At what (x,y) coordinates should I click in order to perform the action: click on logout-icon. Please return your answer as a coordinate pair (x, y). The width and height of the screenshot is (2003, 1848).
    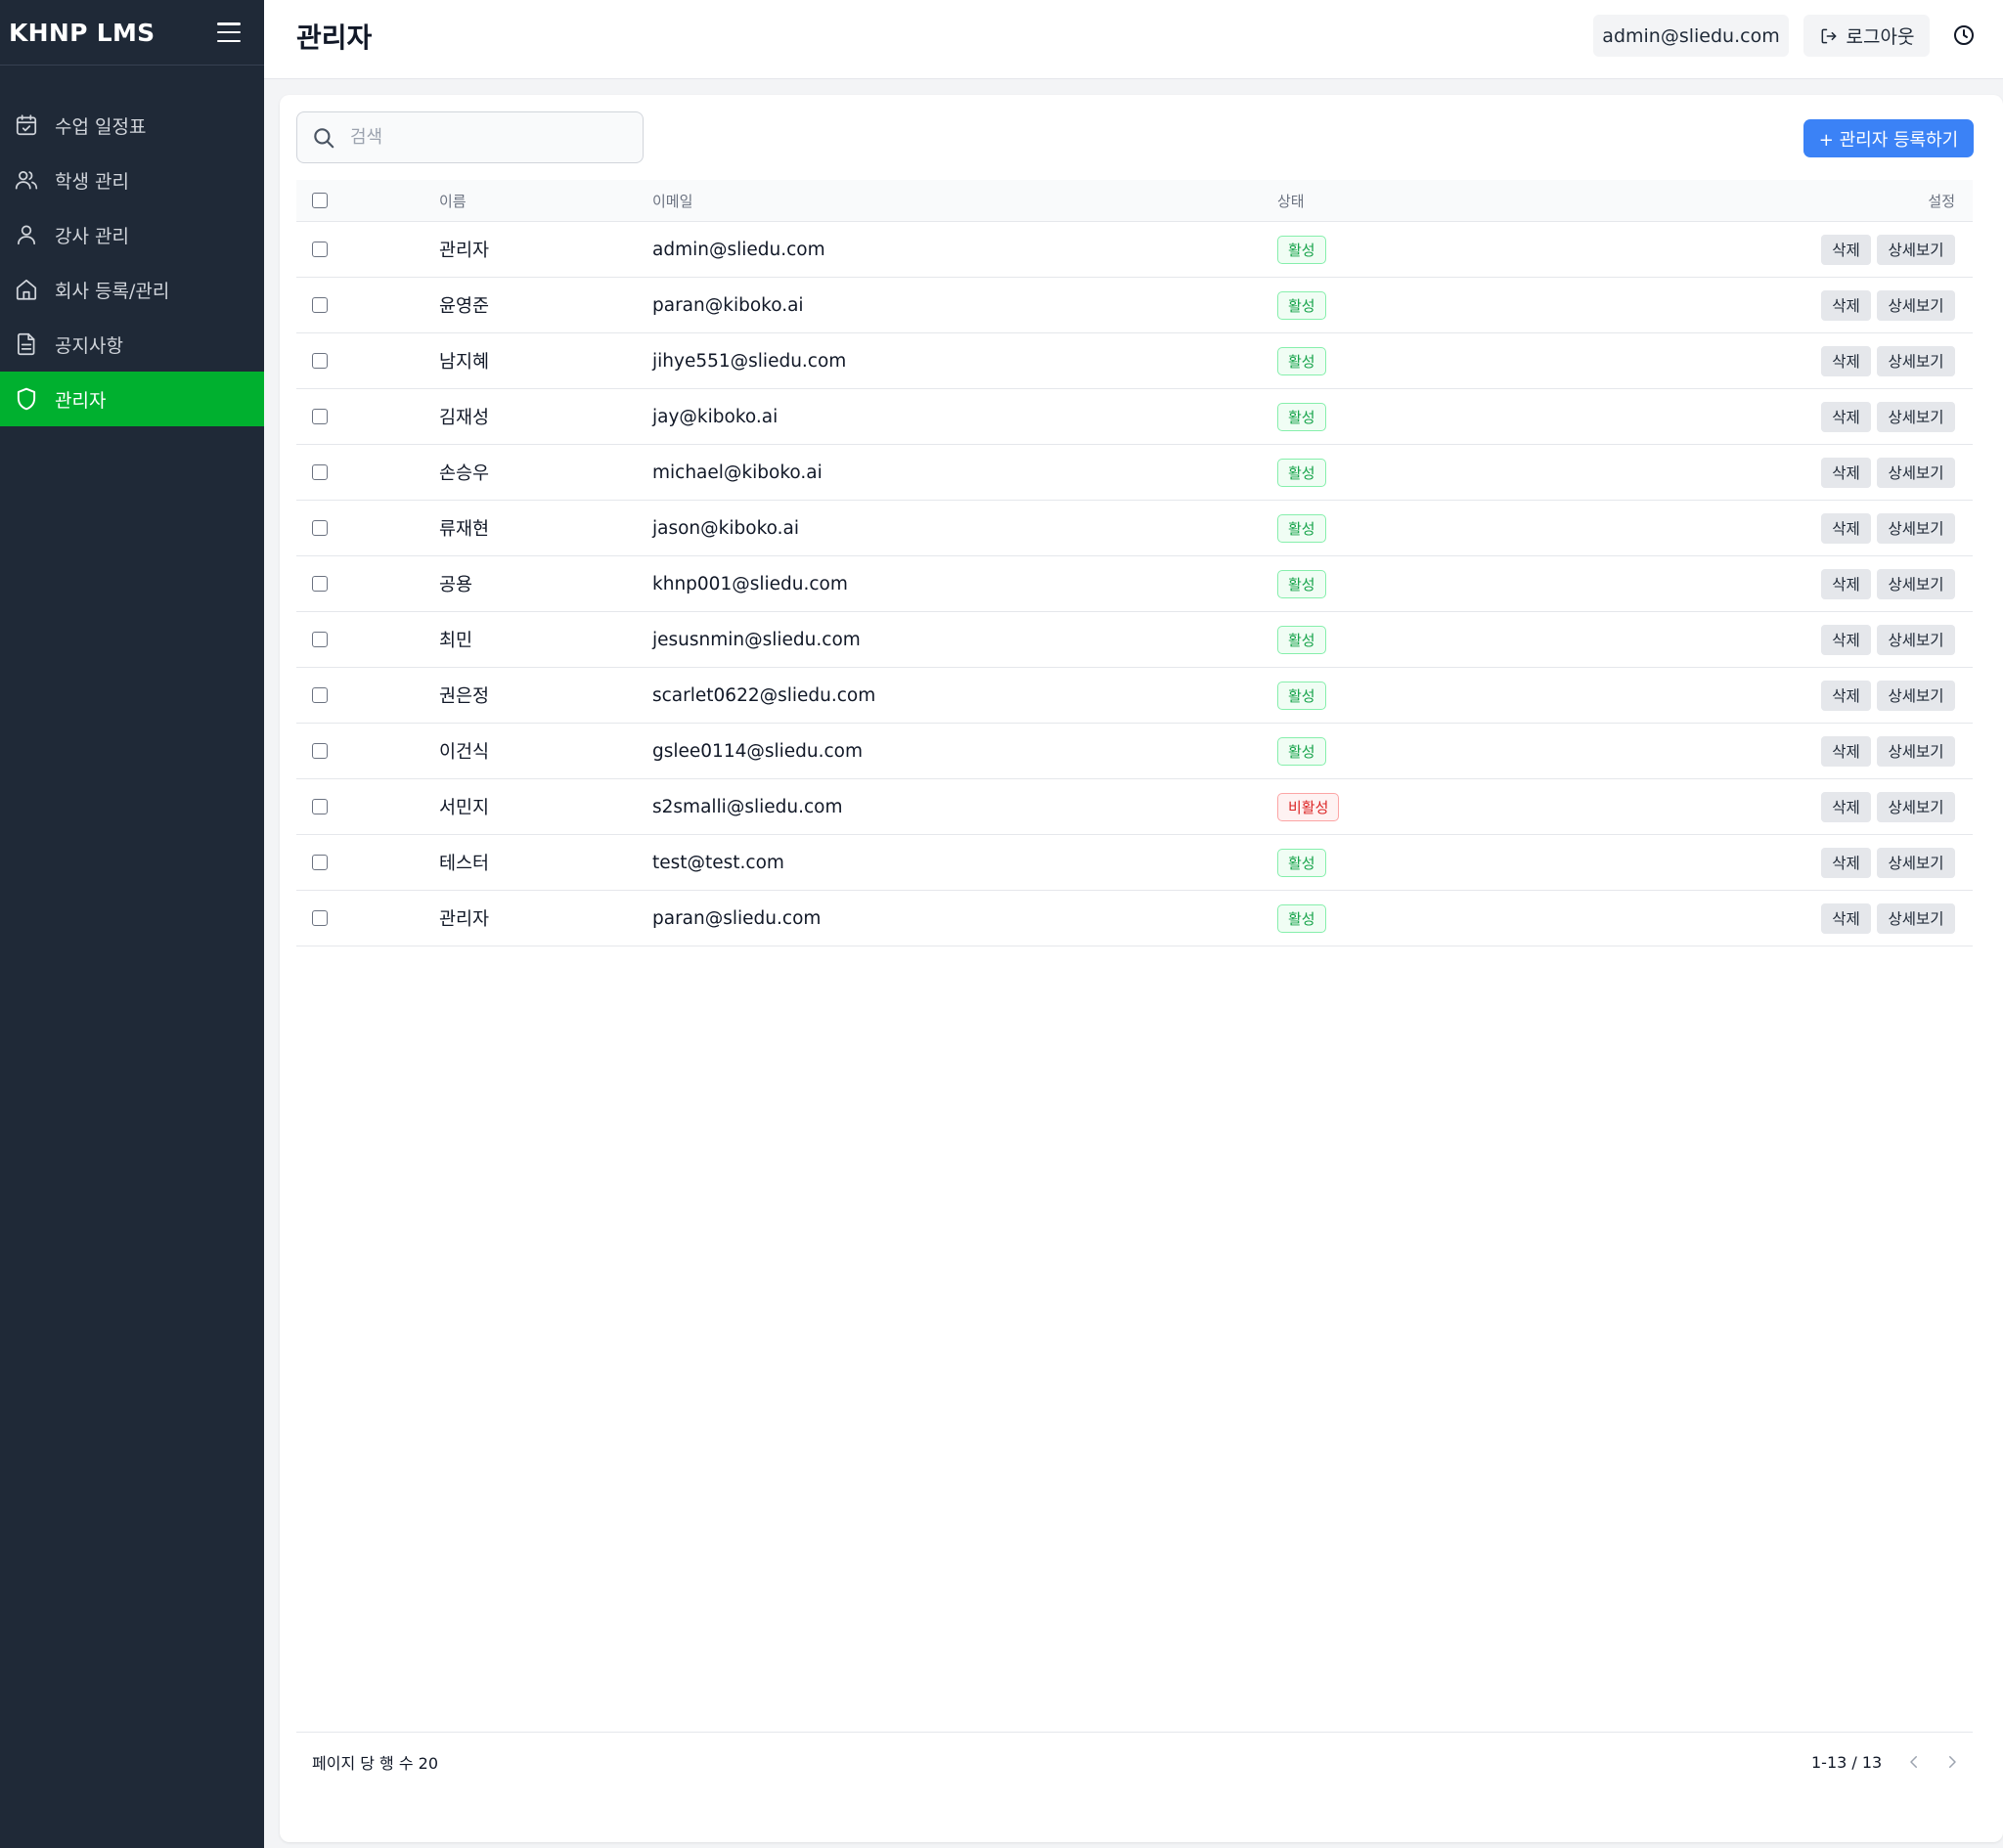
    Looking at the image, I should click on (1829, 35).